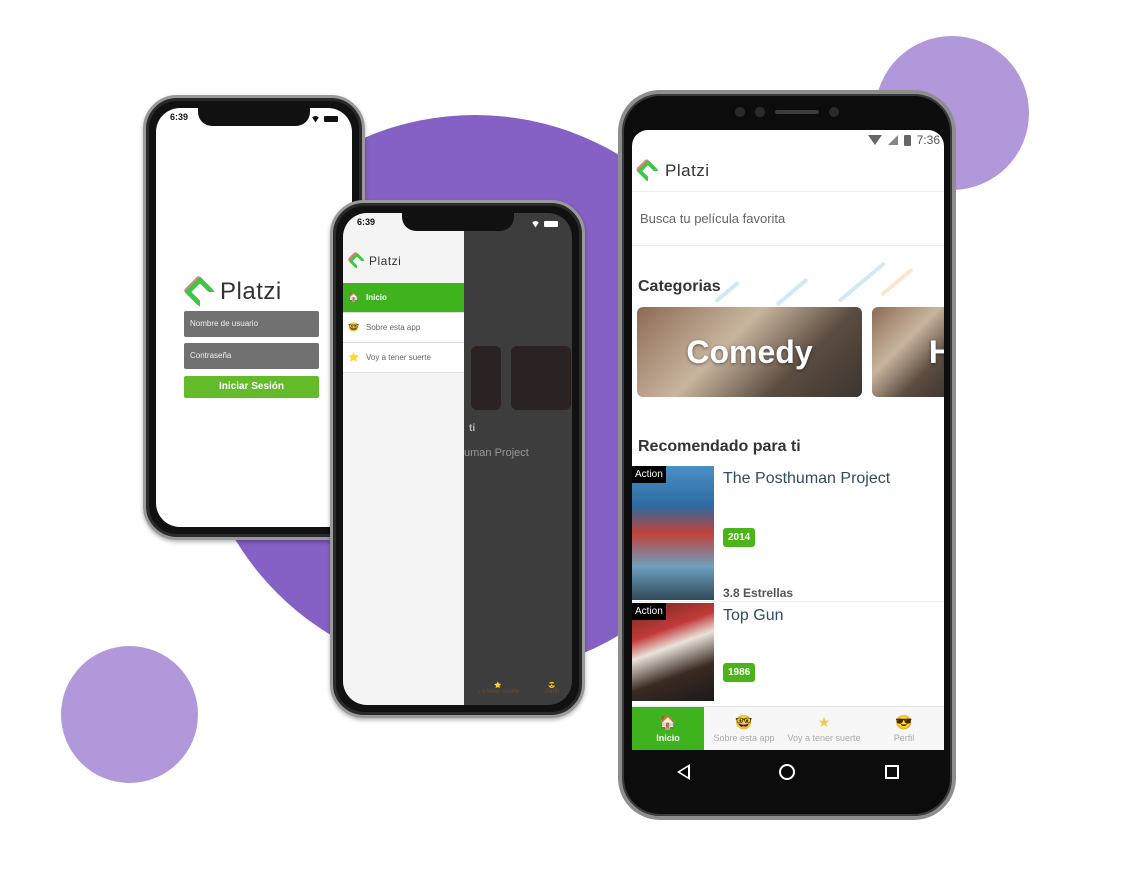 The height and width of the screenshot is (873, 1131). I want to click on cell-signal-icon, so click(892, 140).